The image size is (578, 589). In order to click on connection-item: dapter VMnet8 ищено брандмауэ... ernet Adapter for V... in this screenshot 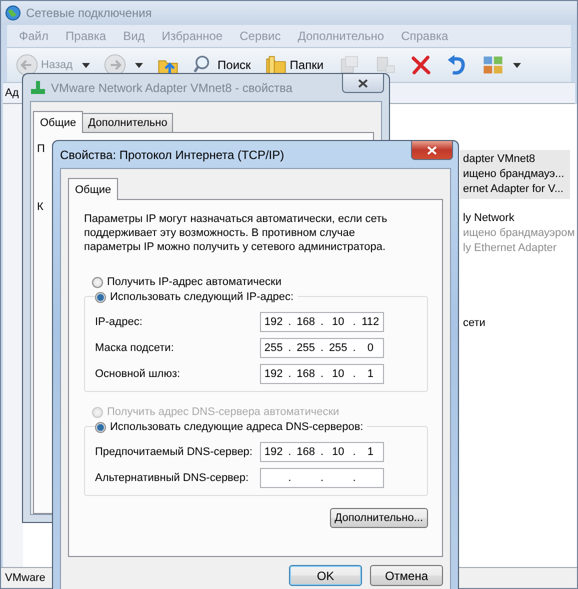, I will do `click(515, 174)`.